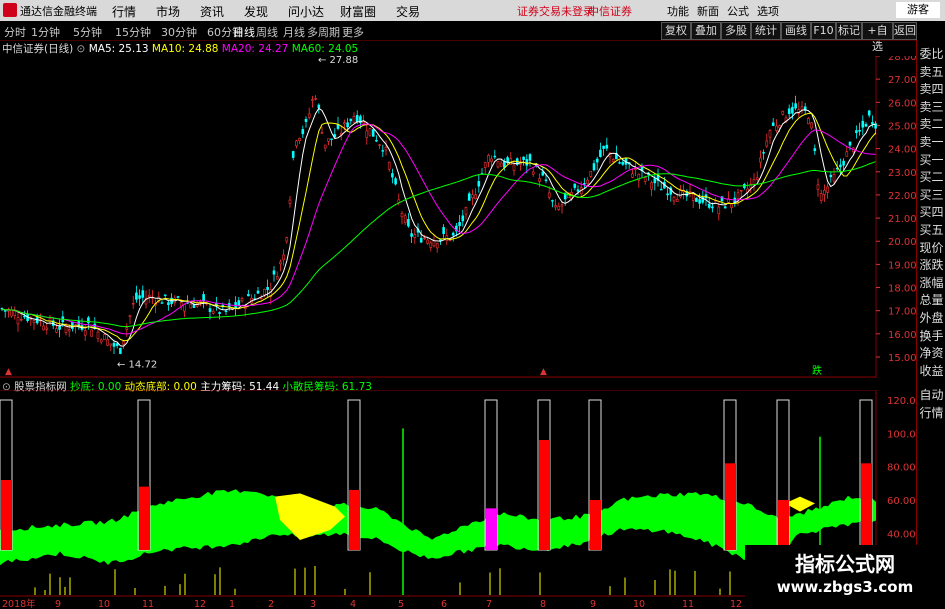 The image size is (945, 609). What do you see at coordinates (124, 11) in the screenshot?
I see `menu-0: 行情` at bounding box center [124, 11].